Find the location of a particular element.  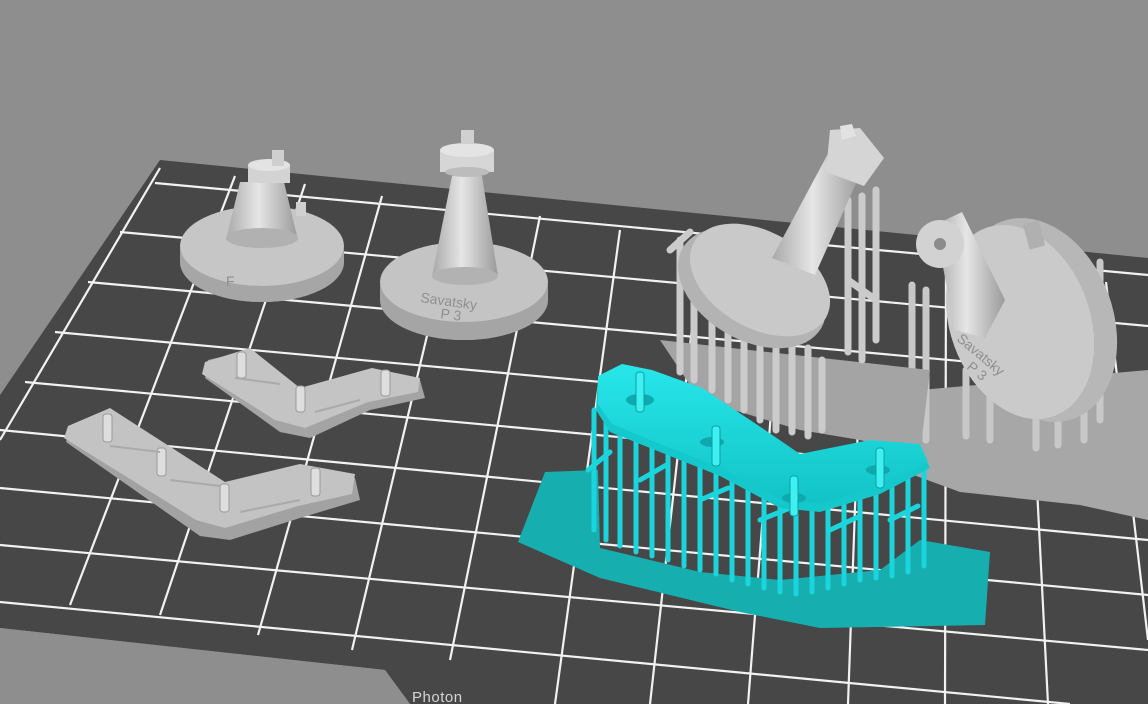

rook-engraving-line2: P 3 is located at coordinates (451, 314).